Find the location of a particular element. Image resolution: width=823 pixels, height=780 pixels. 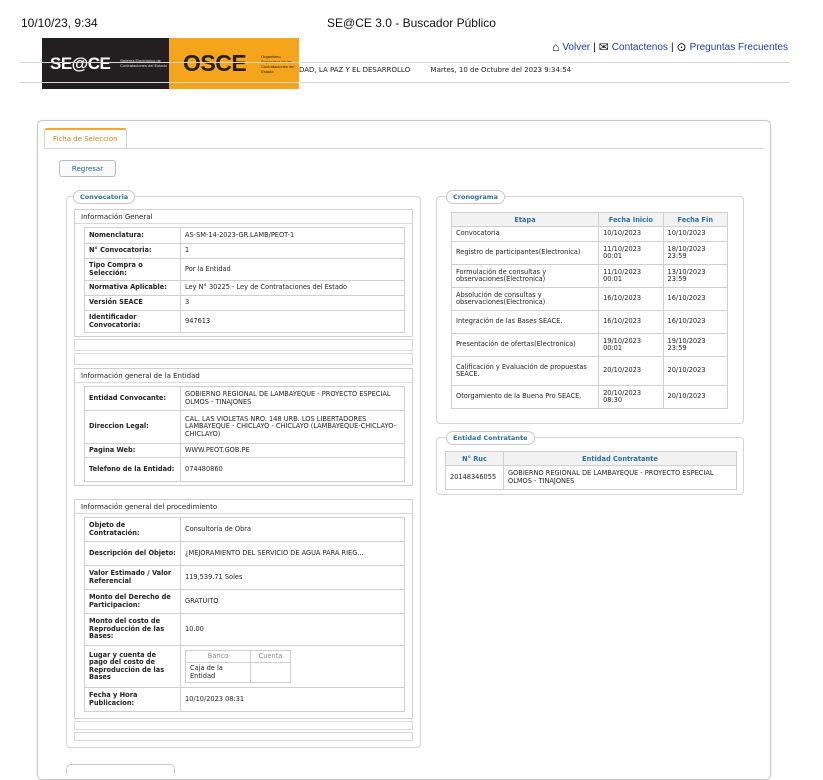

account-header: Cuenta is located at coordinates (270, 656).